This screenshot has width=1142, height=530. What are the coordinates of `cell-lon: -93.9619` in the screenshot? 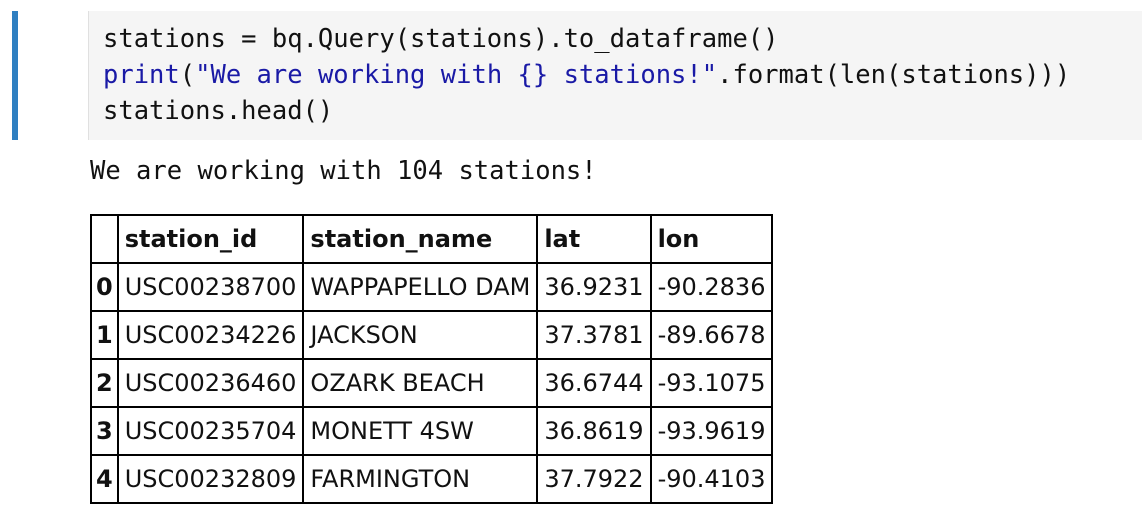 It's located at (711, 431).